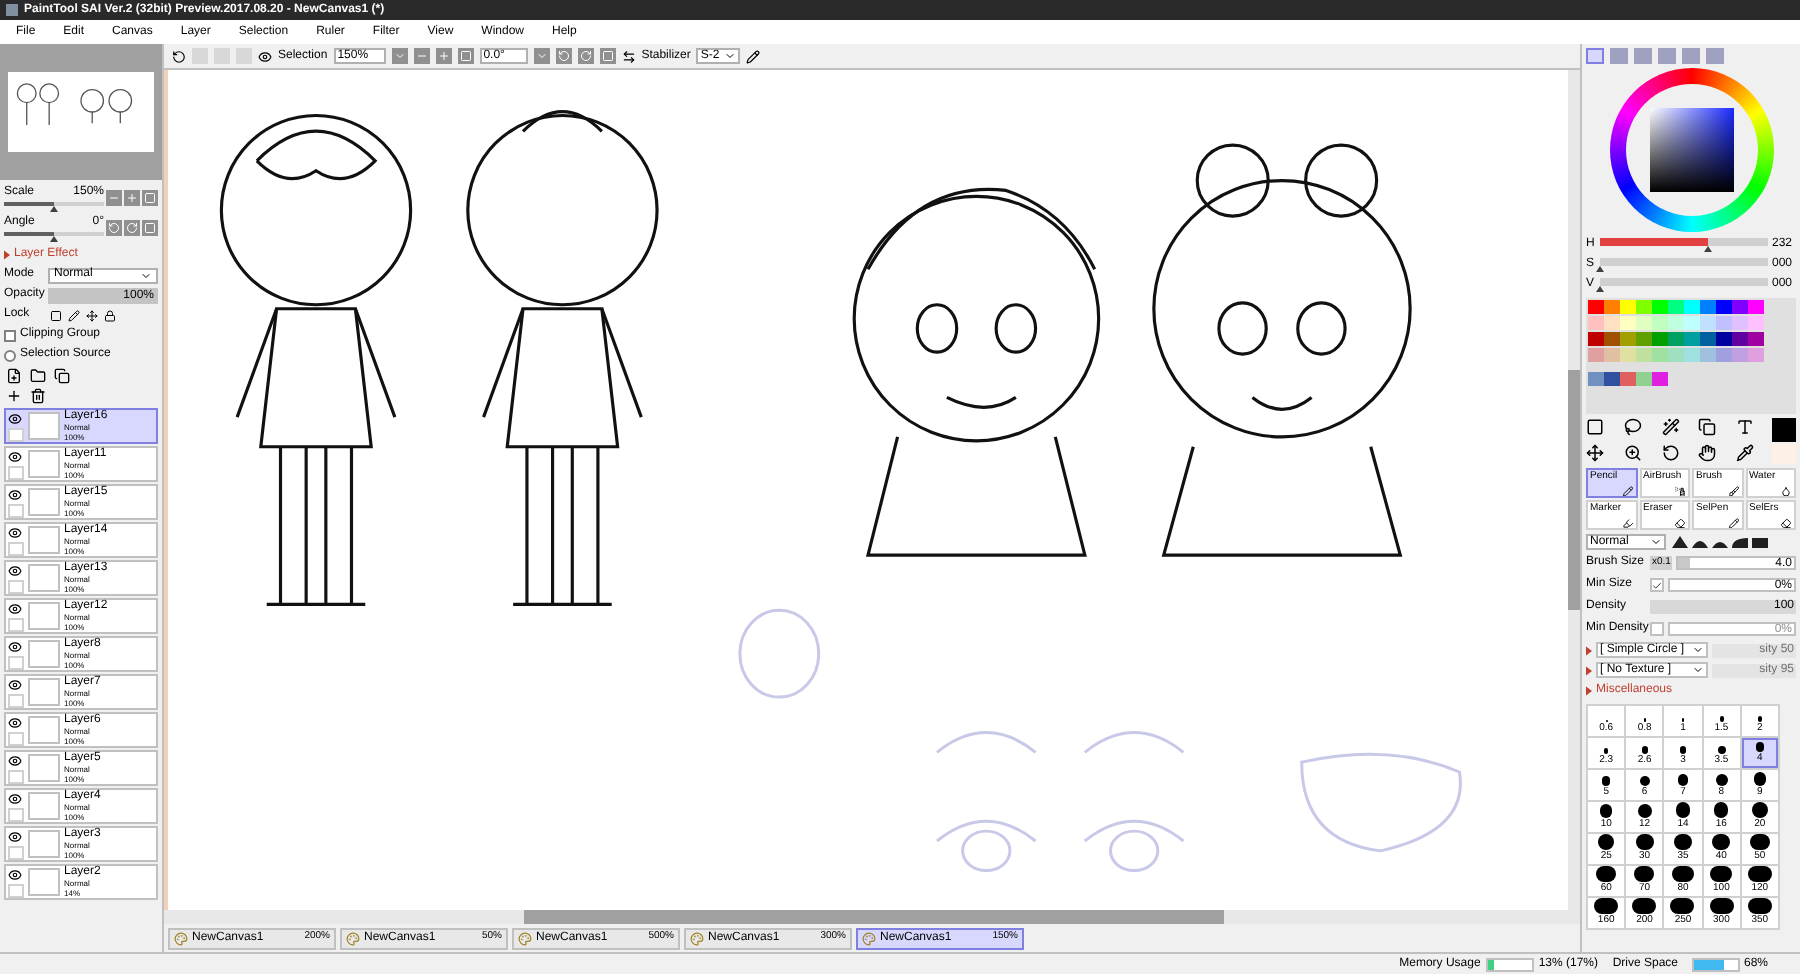  What do you see at coordinates (1745, 427) in the screenshot?
I see `text-tool-icon` at bounding box center [1745, 427].